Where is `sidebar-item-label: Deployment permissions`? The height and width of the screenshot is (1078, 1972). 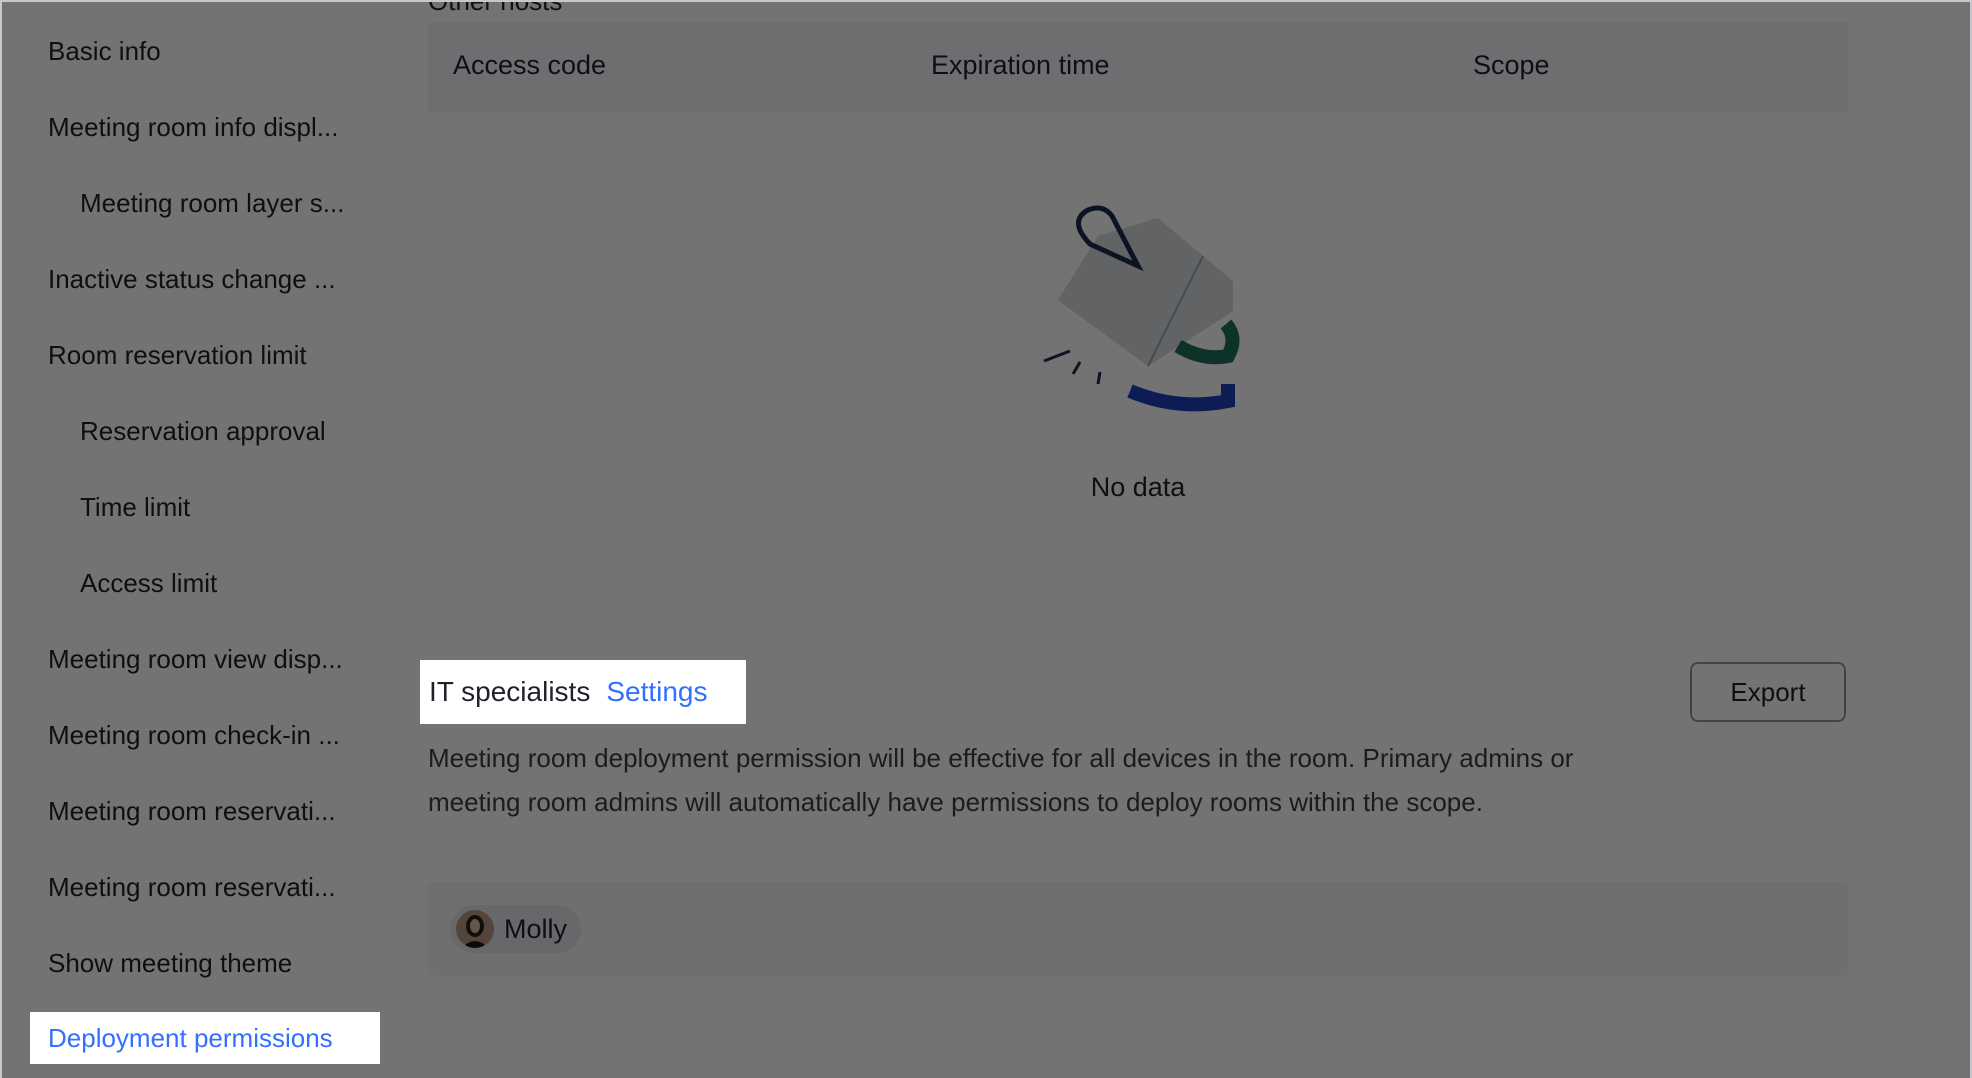 sidebar-item-label: Deployment permissions is located at coordinates (190, 1037).